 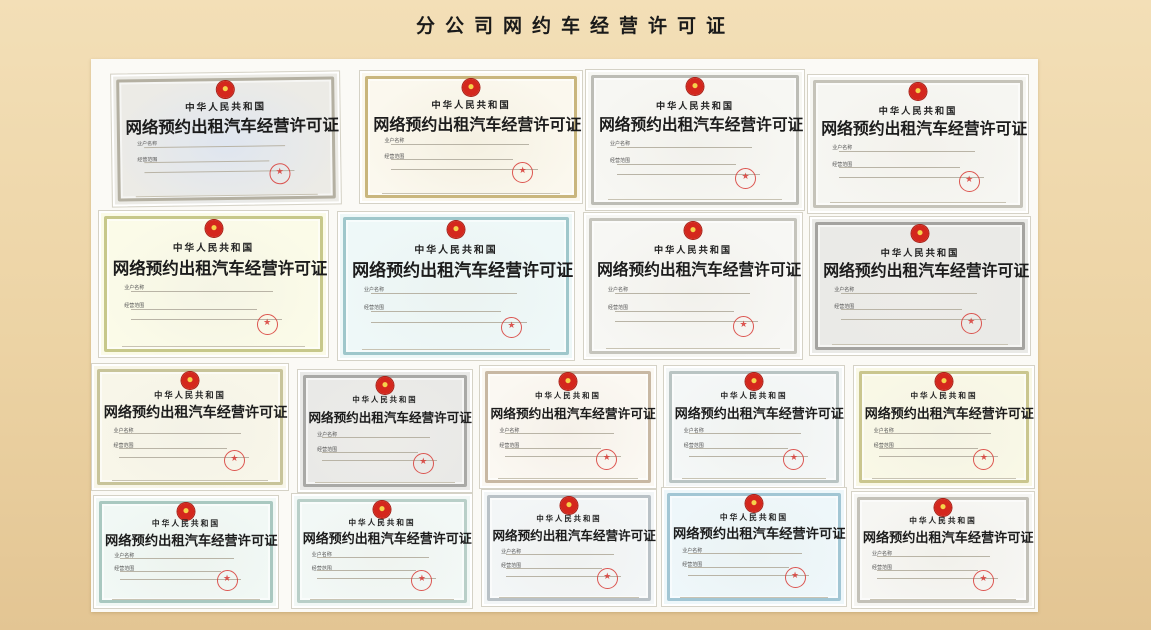 What do you see at coordinates (754, 427) in the screenshot?
I see `certificate-12: 中华人民共和国 网络预约出租汽车经营许可证 业户名称 经营范围` at bounding box center [754, 427].